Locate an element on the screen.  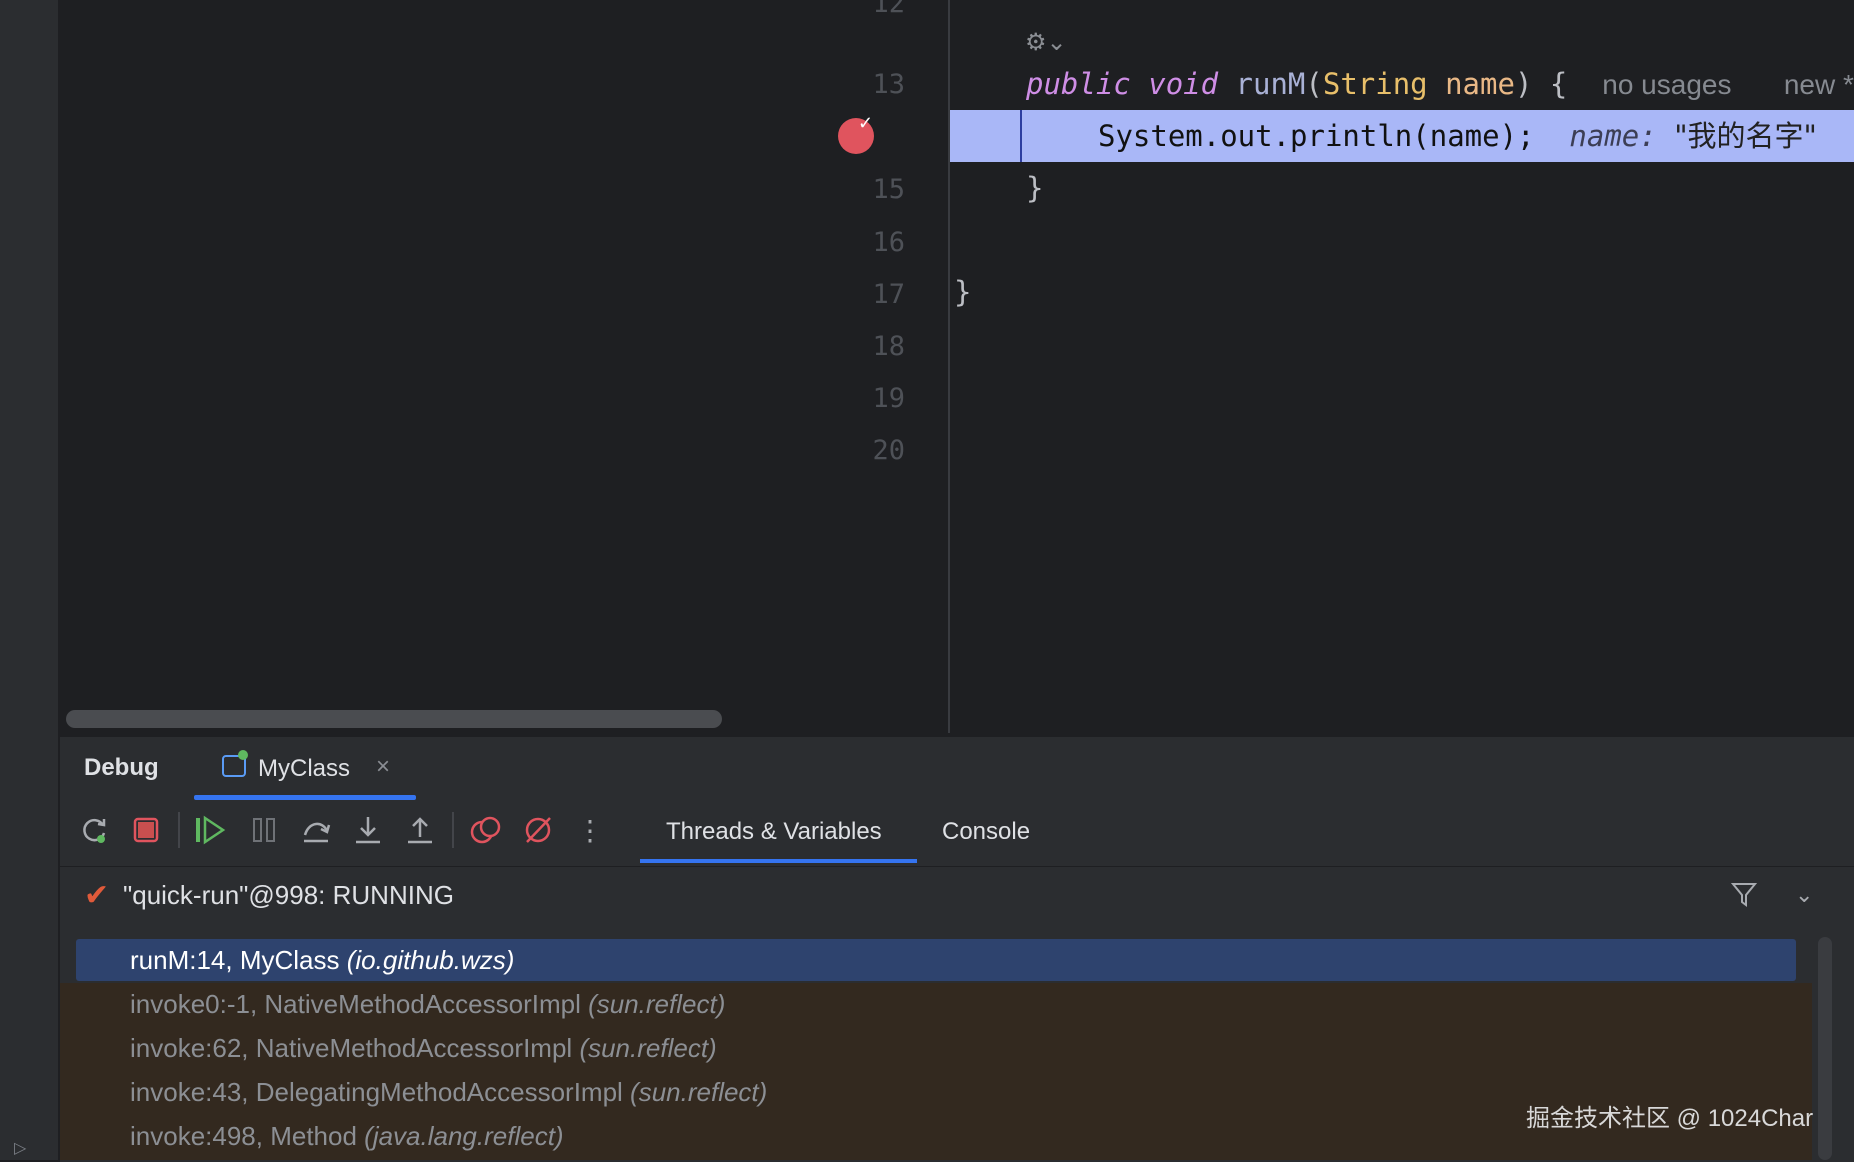
debug-title: Debug is located at coordinates (121, 767).